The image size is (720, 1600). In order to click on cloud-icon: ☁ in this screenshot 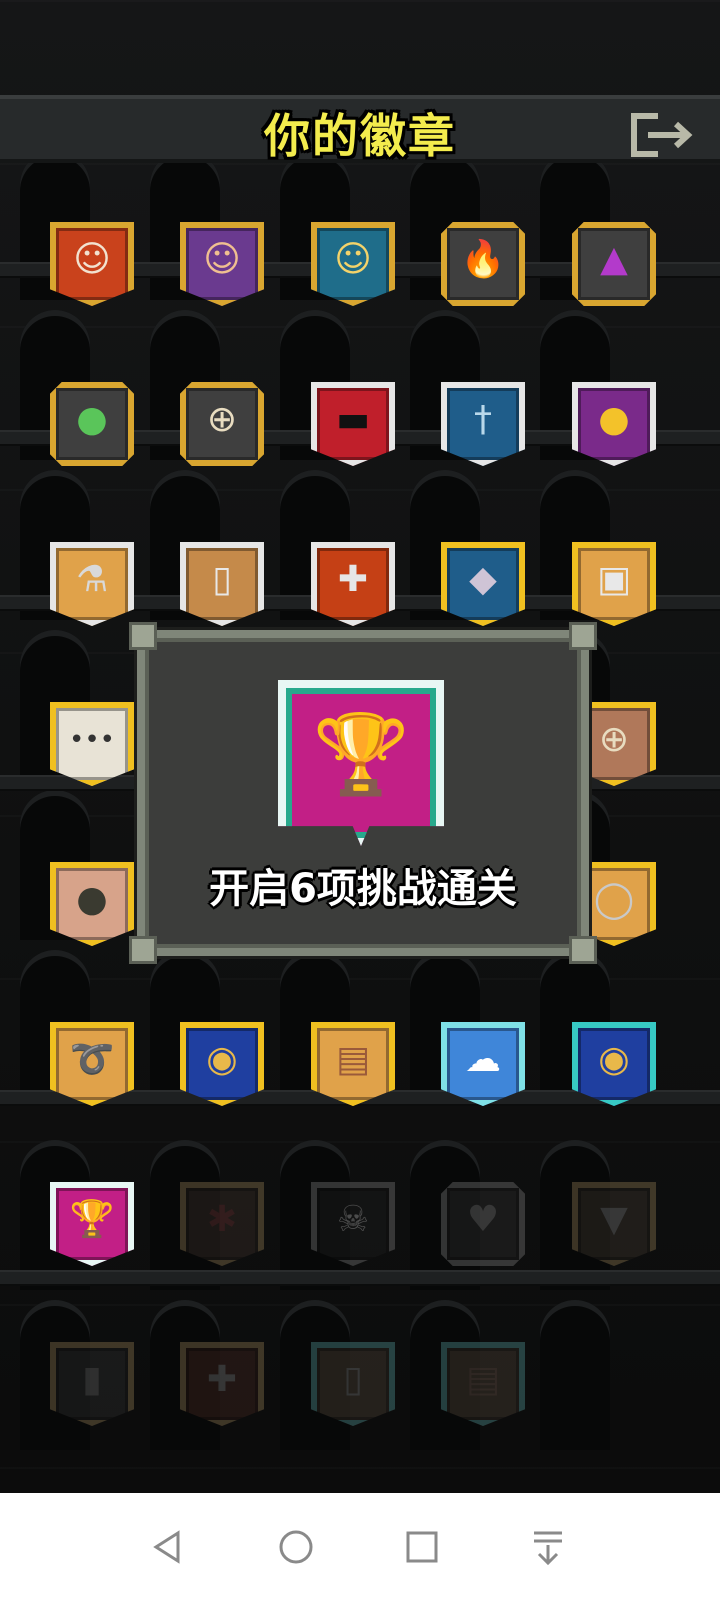, I will do `click(483, 1059)`.